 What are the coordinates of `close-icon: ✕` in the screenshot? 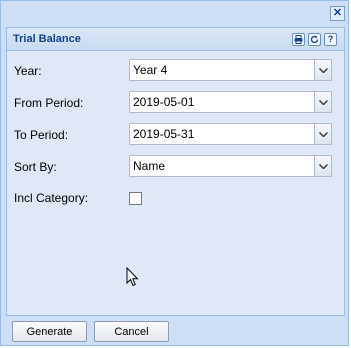 It's located at (337, 13).